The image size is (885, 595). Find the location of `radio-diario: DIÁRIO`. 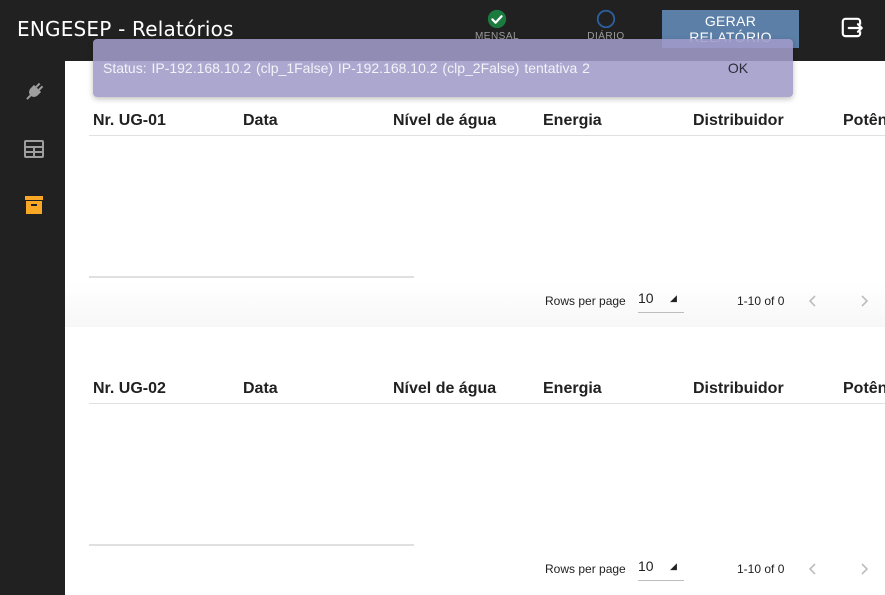

radio-diario: DIÁRIO is located at coordinates (606, 25).